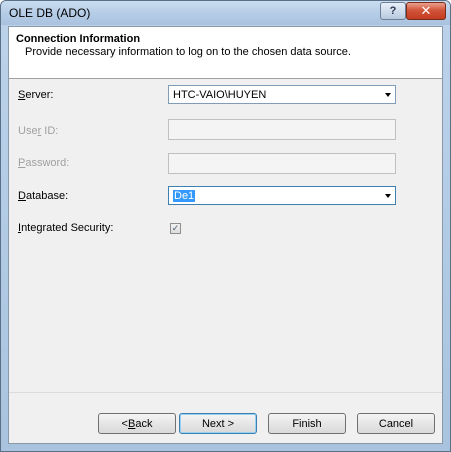 This screenshot has width=451, height=452. Describe the element at coordinates (220, 95) in the screenshot. I see `server-value: HTC-VAIO\HUYEN` at that location.